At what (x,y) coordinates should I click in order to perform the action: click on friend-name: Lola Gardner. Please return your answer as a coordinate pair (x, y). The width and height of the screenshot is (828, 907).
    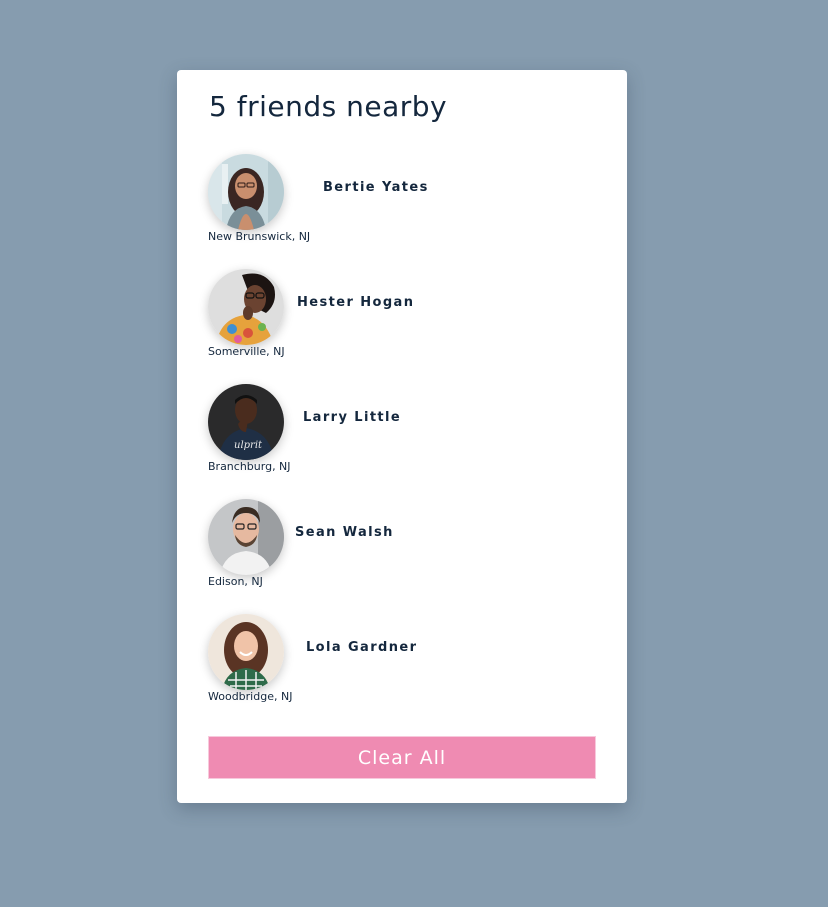
    Looking at the image, I should click on (361, 647).